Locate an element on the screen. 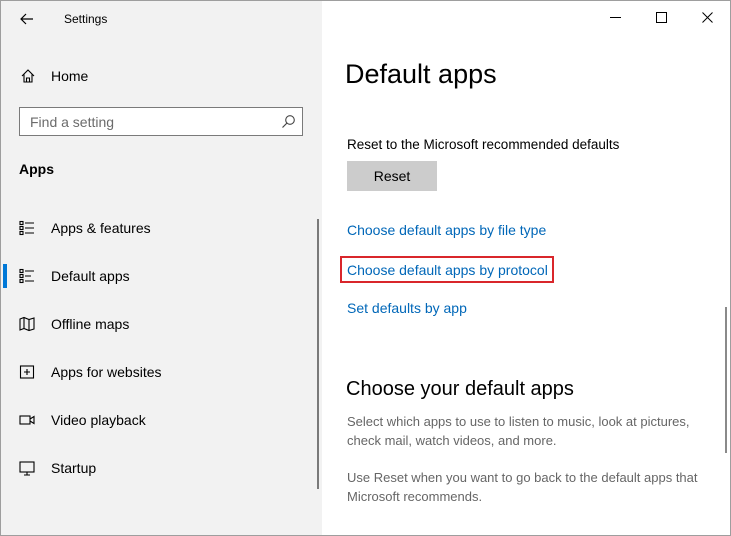 The image size is (731, 536). minimize-button is located at coordinates (615, 17).